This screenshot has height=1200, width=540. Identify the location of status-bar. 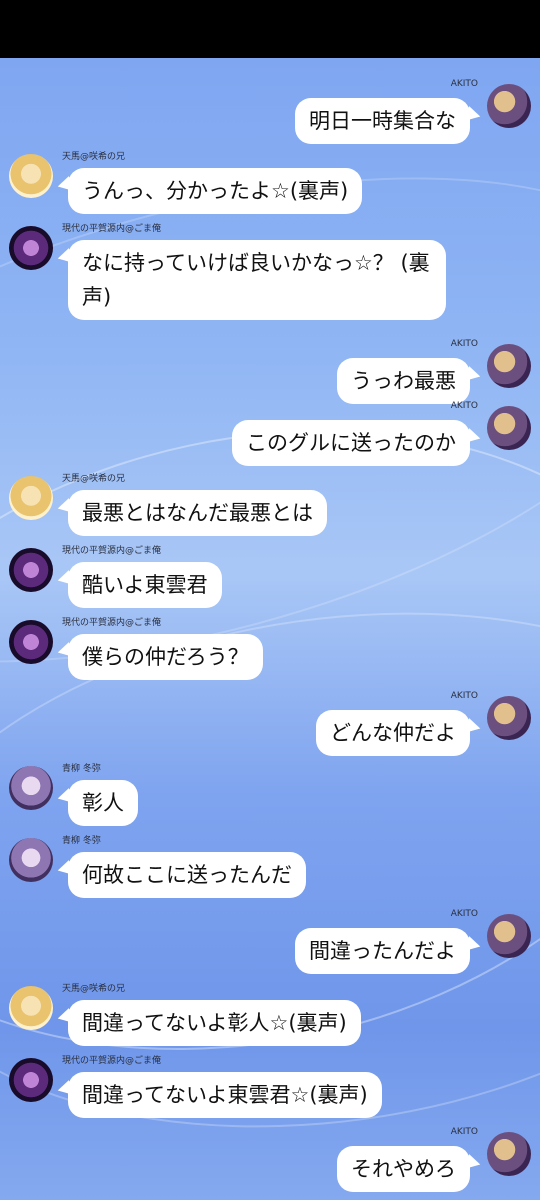
(270, 29).